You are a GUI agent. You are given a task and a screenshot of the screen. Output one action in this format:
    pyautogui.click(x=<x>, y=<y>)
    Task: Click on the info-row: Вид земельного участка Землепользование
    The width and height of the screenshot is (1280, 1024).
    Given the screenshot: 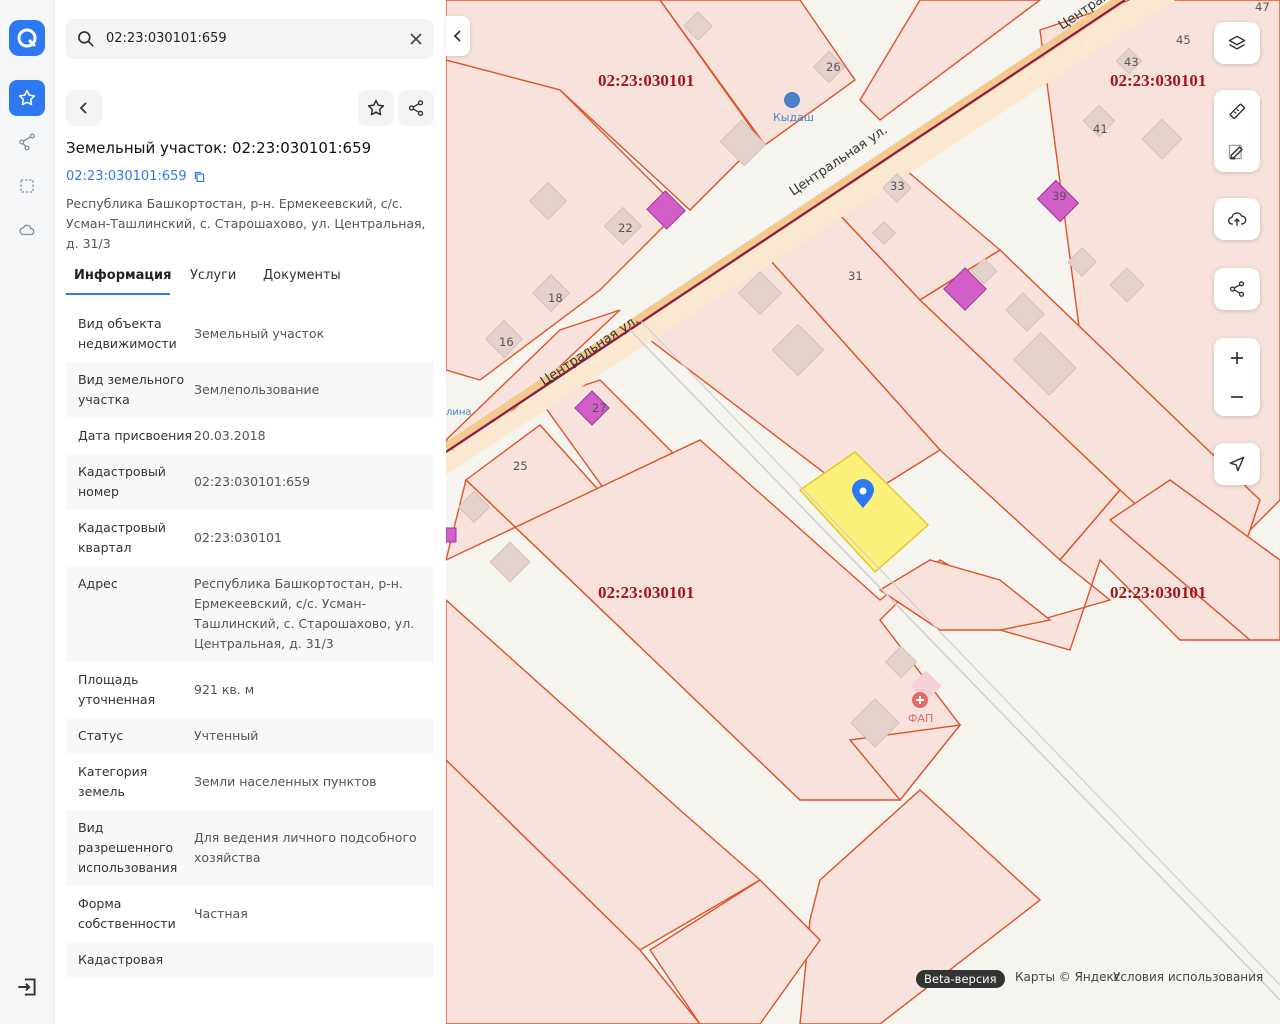 What is the action you would take?
    pyautogui.click(x=250, y=390)
    